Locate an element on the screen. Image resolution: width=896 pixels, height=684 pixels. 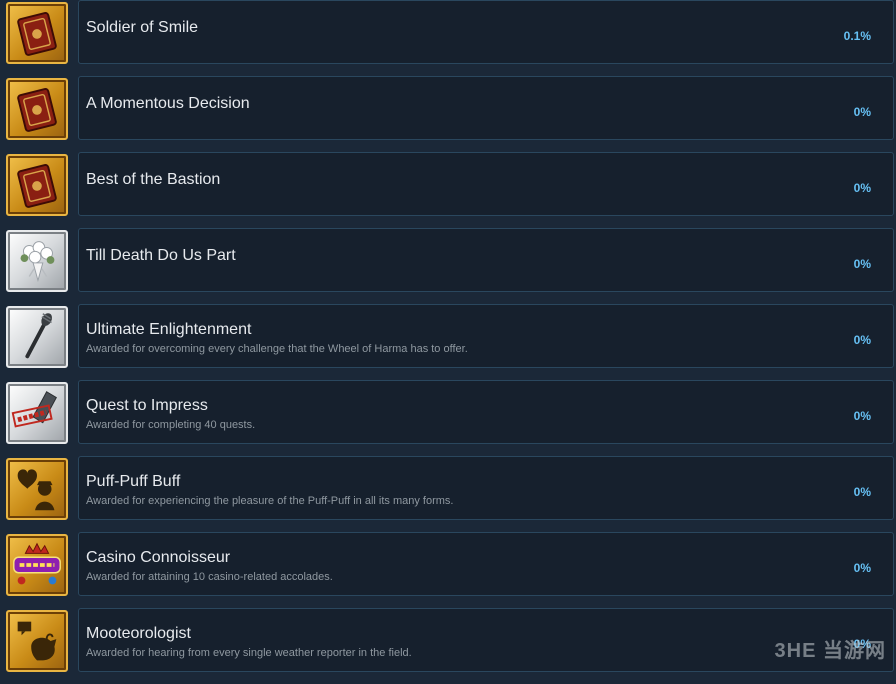
clear-stamp-icon is located at coordinates (37, 413).